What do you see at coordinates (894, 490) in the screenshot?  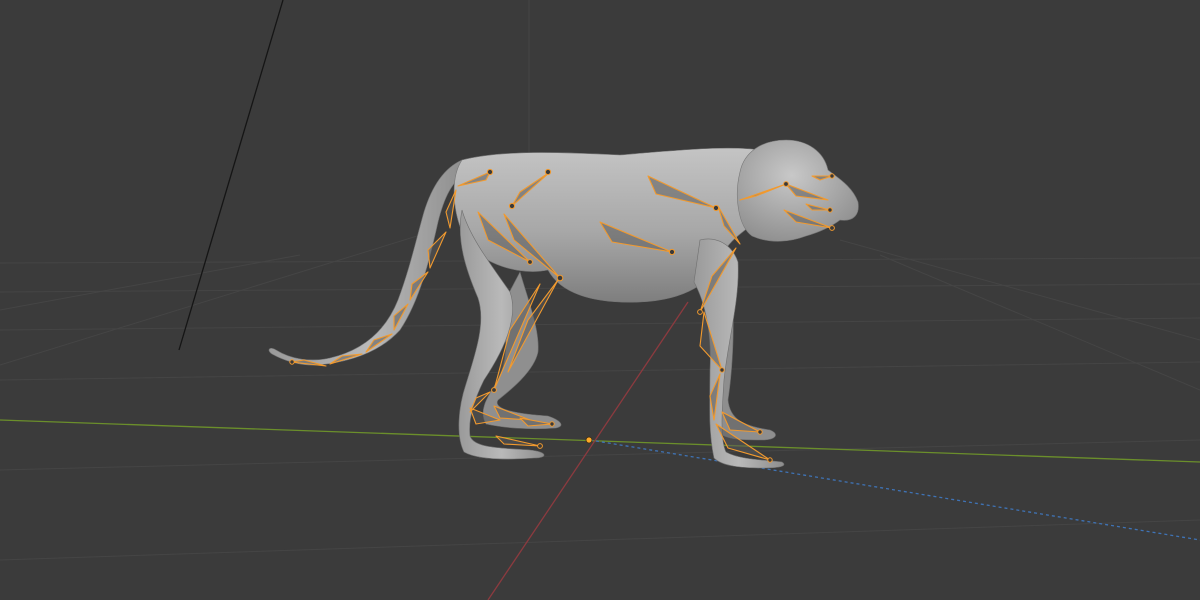 I see `z-axis-line` at bounding box center [894, 490].